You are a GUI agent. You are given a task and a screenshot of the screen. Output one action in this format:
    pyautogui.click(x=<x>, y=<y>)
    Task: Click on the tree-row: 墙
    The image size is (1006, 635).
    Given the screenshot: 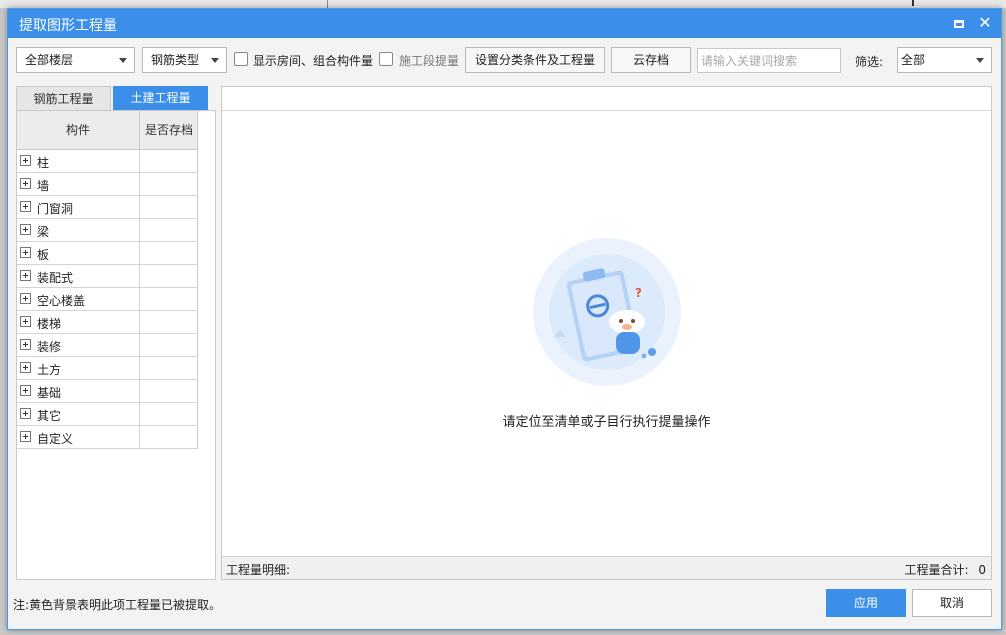 What is the action you would take?
    pyautogui.click(x=107, y=184)
    